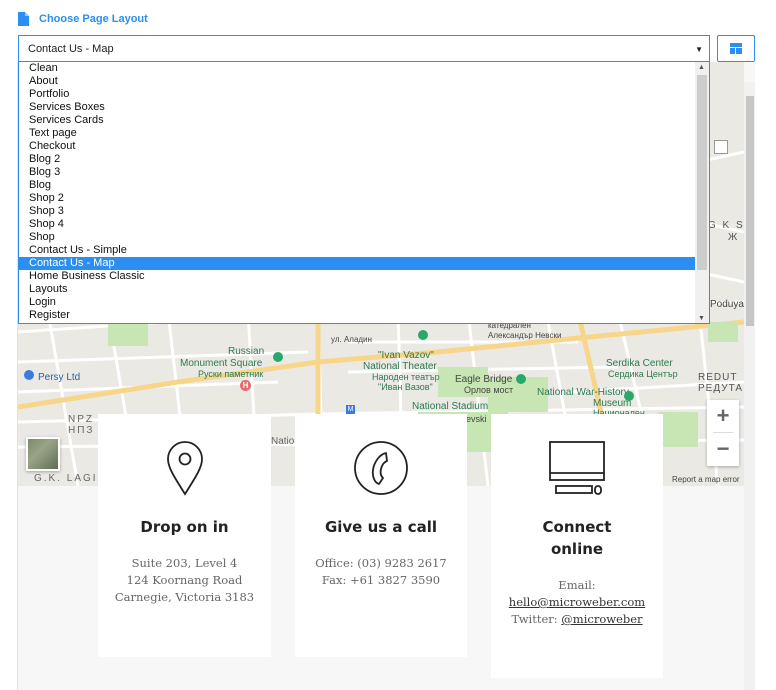 This screenshot has width=776, height=690. What do you see at coordinates (583, 392) in the screenshot?
I see `map-label-national-war: National War-History` at bounding box center [583, 392].